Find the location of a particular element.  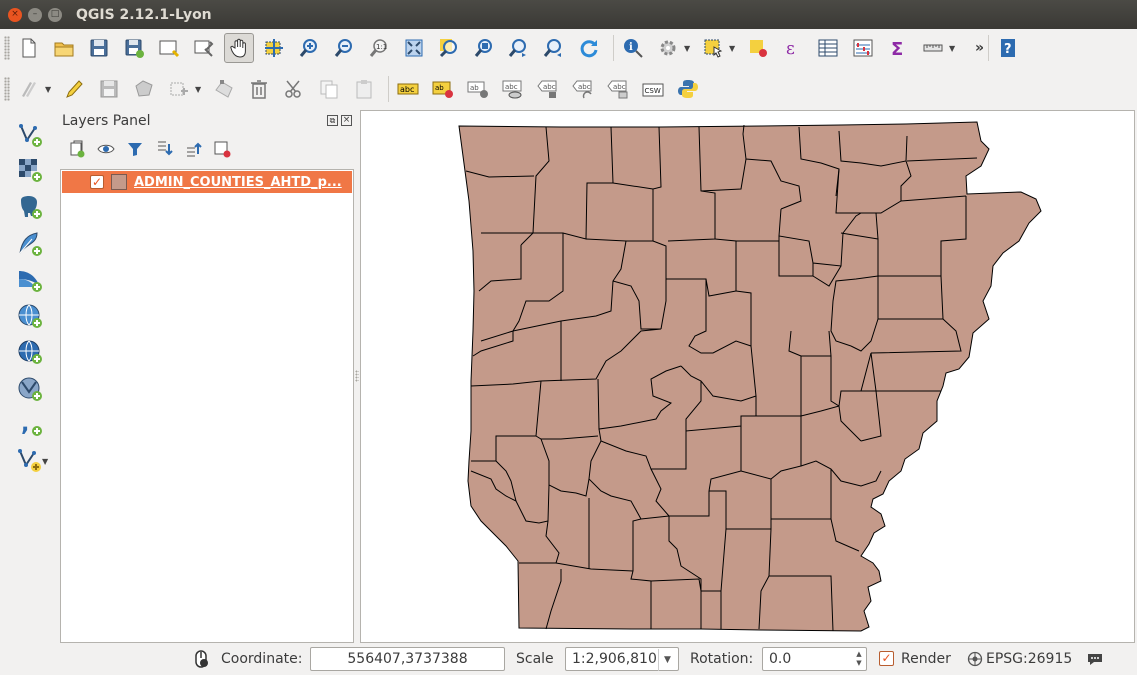

add-vector-layer-button is located at coordinates (30, 135).